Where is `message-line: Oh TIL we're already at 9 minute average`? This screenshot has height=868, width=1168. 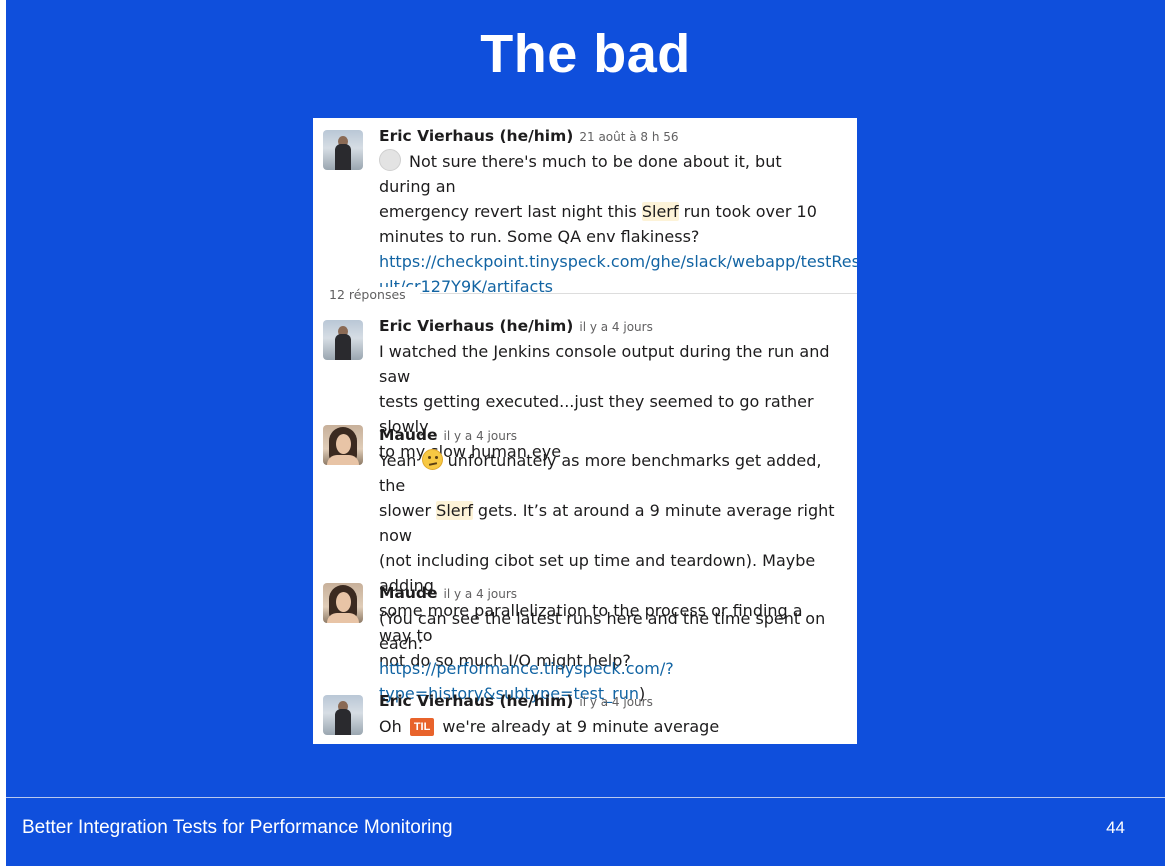 message-line: Oh TIL we're already at 9 minute average is located at coordinates (607, 726).